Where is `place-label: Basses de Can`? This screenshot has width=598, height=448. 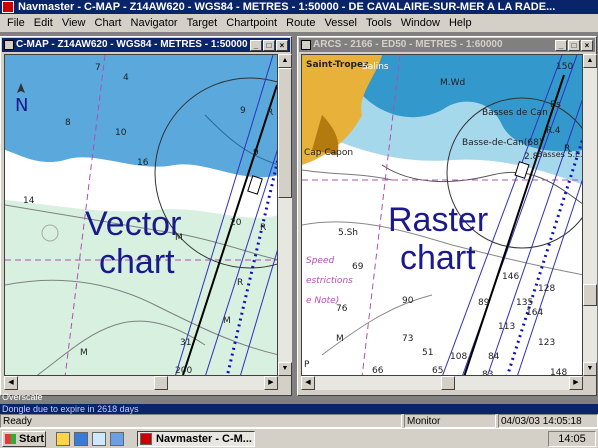
place-label: Basses de Can is located at coordinates (515, 113).